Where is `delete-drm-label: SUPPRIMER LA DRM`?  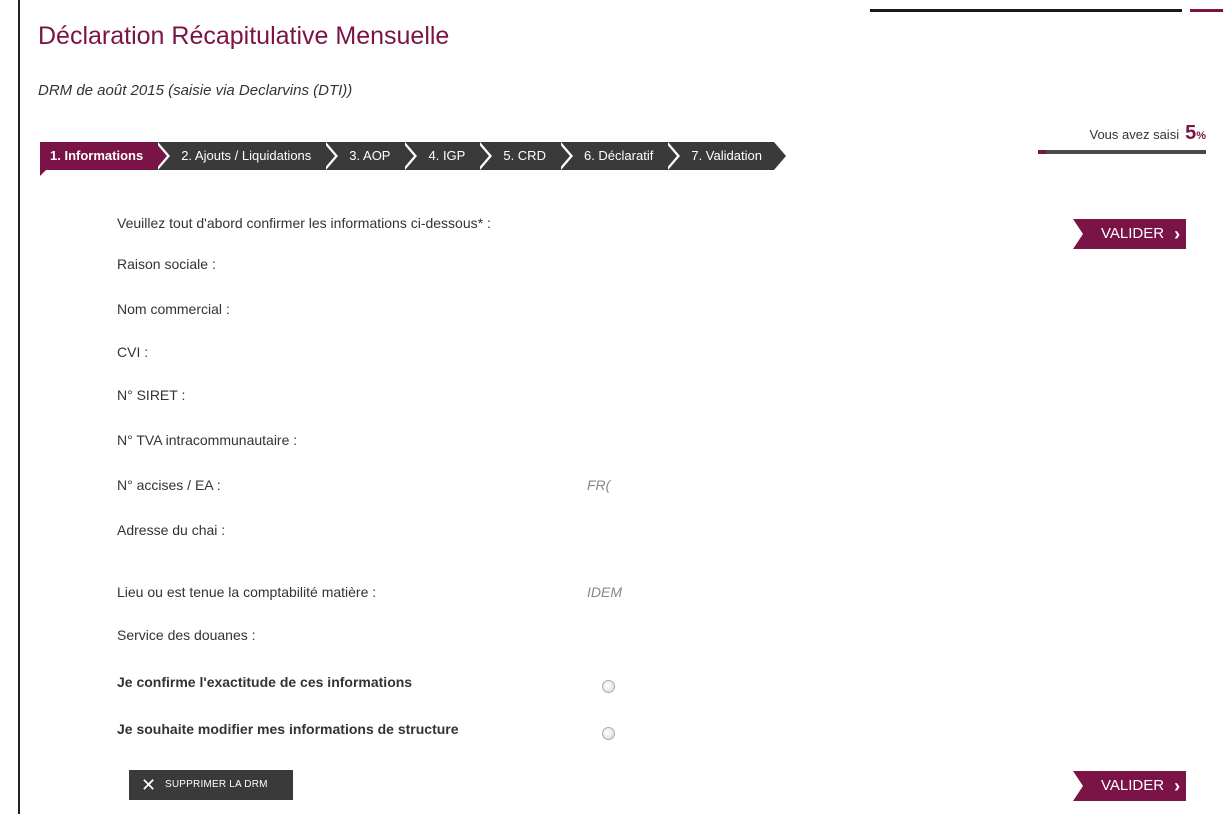 delete-drm-label: SUPPRIMER LA DRM is located at coordinates (216, 784).